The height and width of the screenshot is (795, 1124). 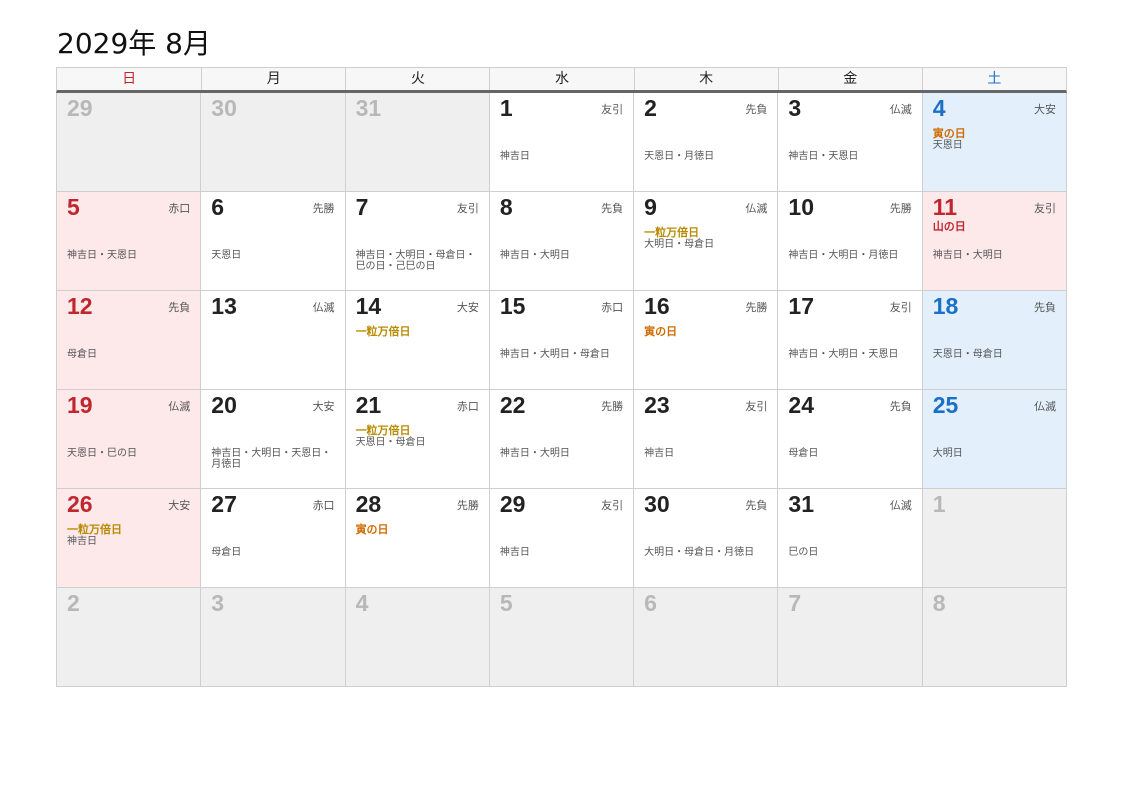 I want to click on day-number: 9, so click(x=650, y=207).